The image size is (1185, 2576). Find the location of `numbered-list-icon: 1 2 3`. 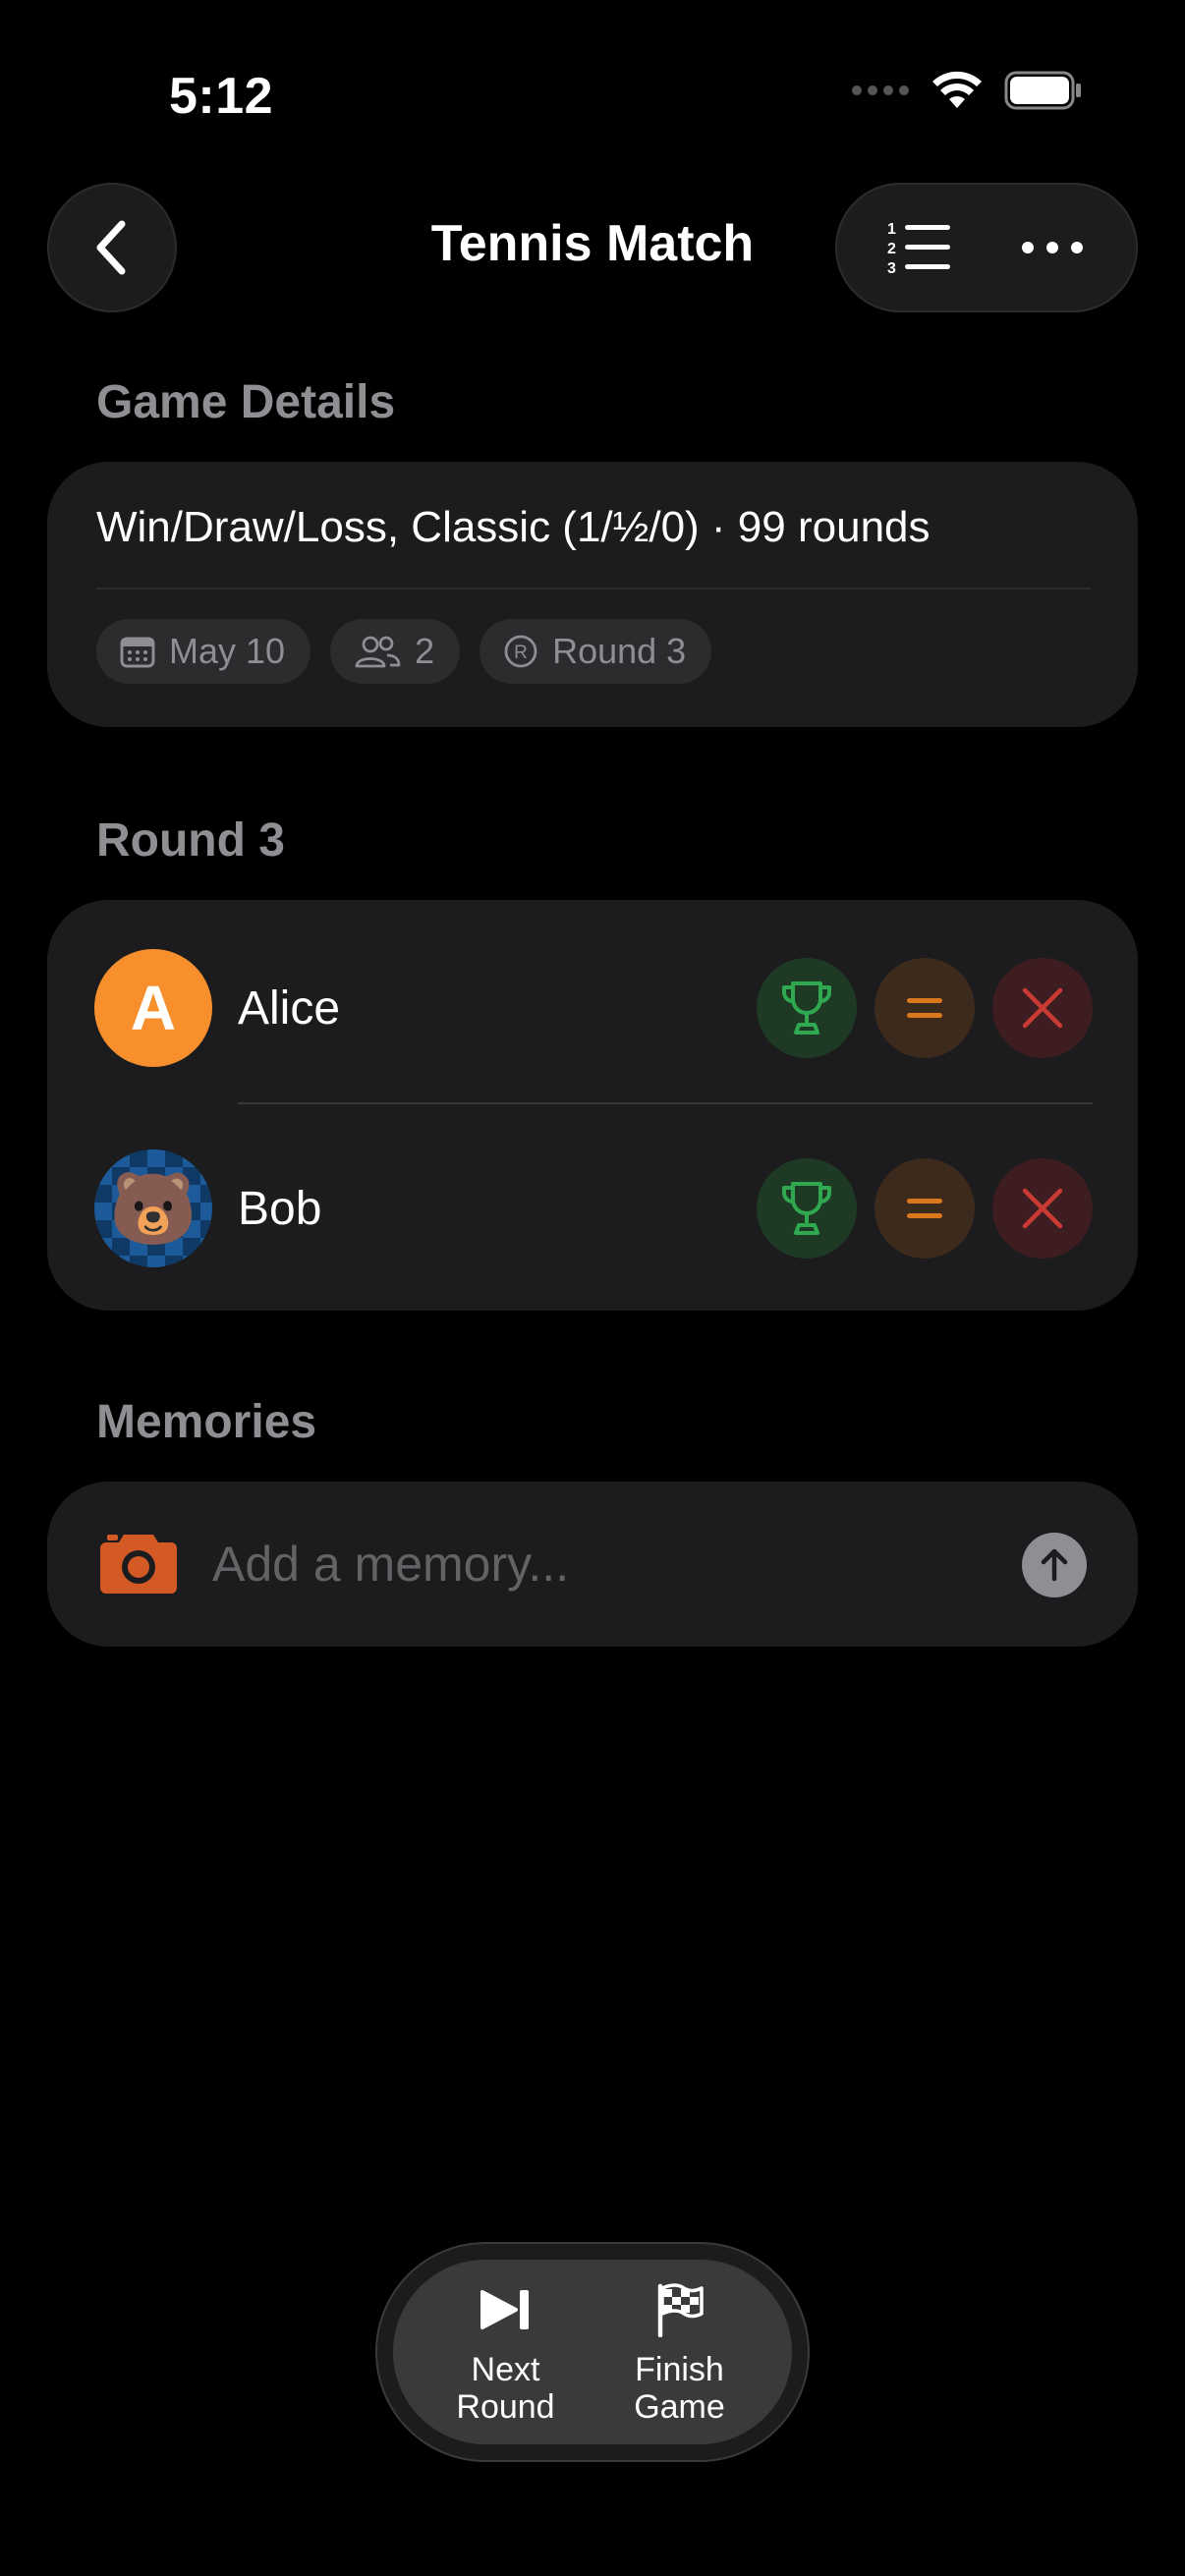

numbered-list-icon: 1 2 3 is located at coordinates (919, 249).